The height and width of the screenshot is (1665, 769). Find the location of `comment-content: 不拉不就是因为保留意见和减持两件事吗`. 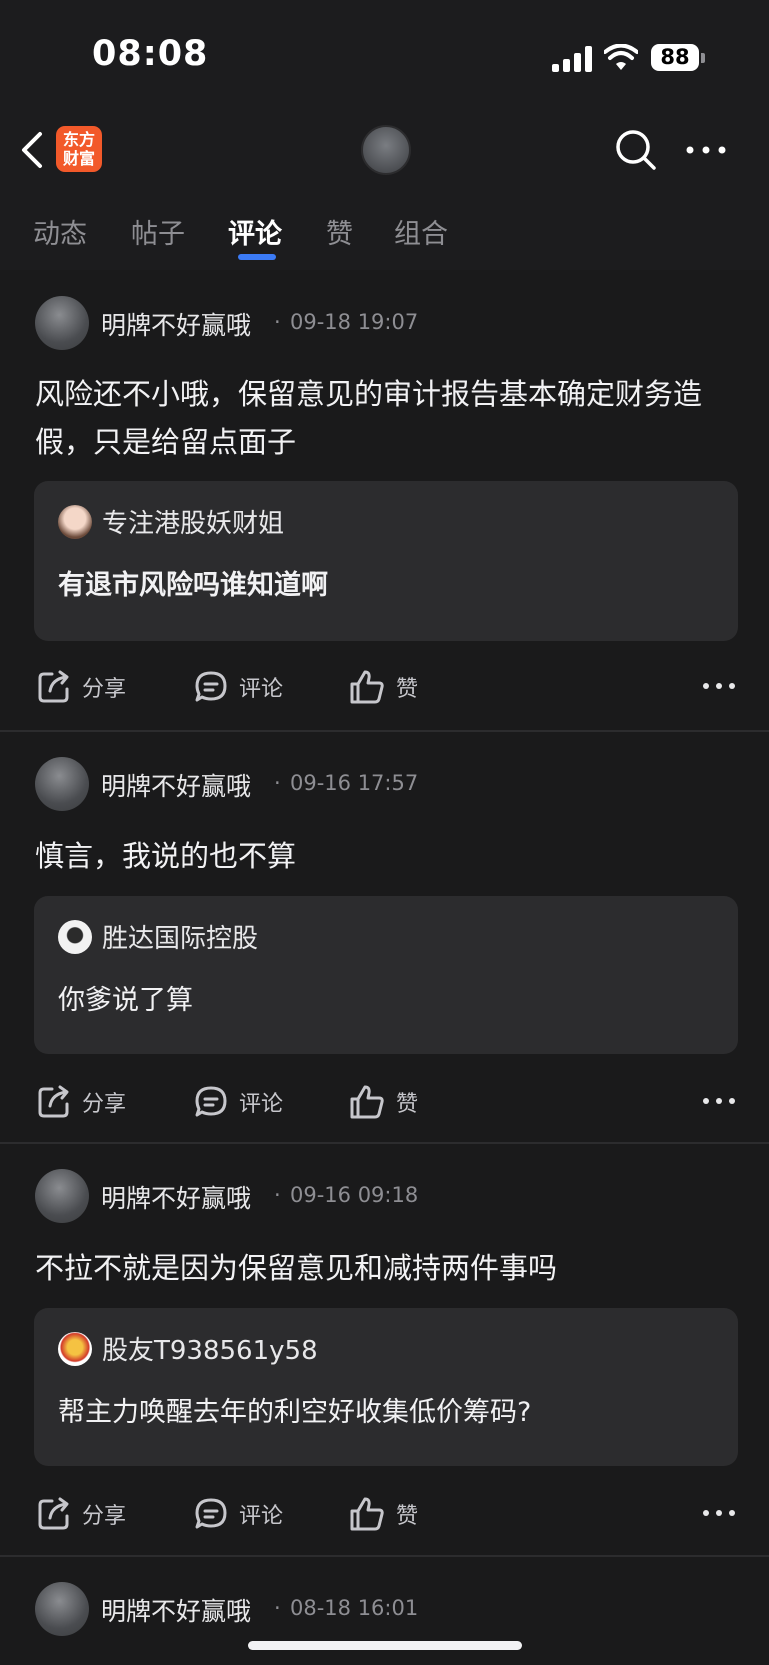

comment-content: 不拉不就是因为保留意见和减持两件事吗 is located at coordinates (385, 1268).